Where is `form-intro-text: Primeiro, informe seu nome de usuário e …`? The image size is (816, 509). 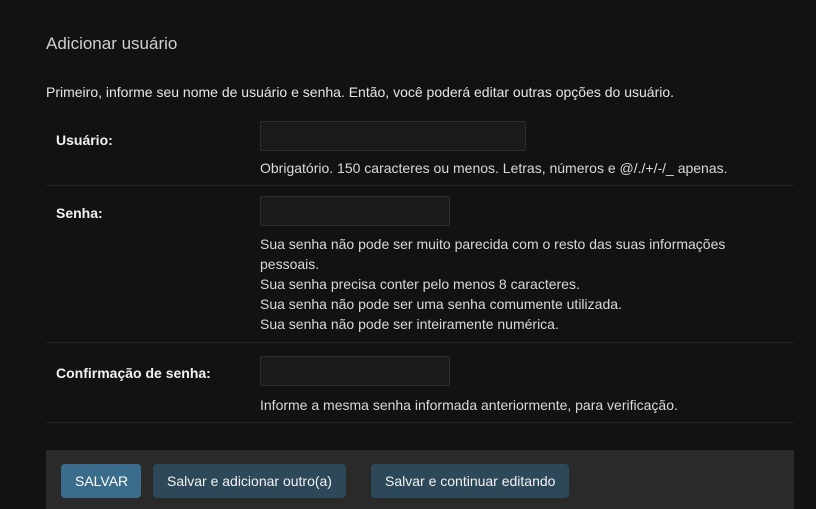
form-intro-text: Primeiro, informe seu nome de usuário e … is located at coordinates (360, 92).